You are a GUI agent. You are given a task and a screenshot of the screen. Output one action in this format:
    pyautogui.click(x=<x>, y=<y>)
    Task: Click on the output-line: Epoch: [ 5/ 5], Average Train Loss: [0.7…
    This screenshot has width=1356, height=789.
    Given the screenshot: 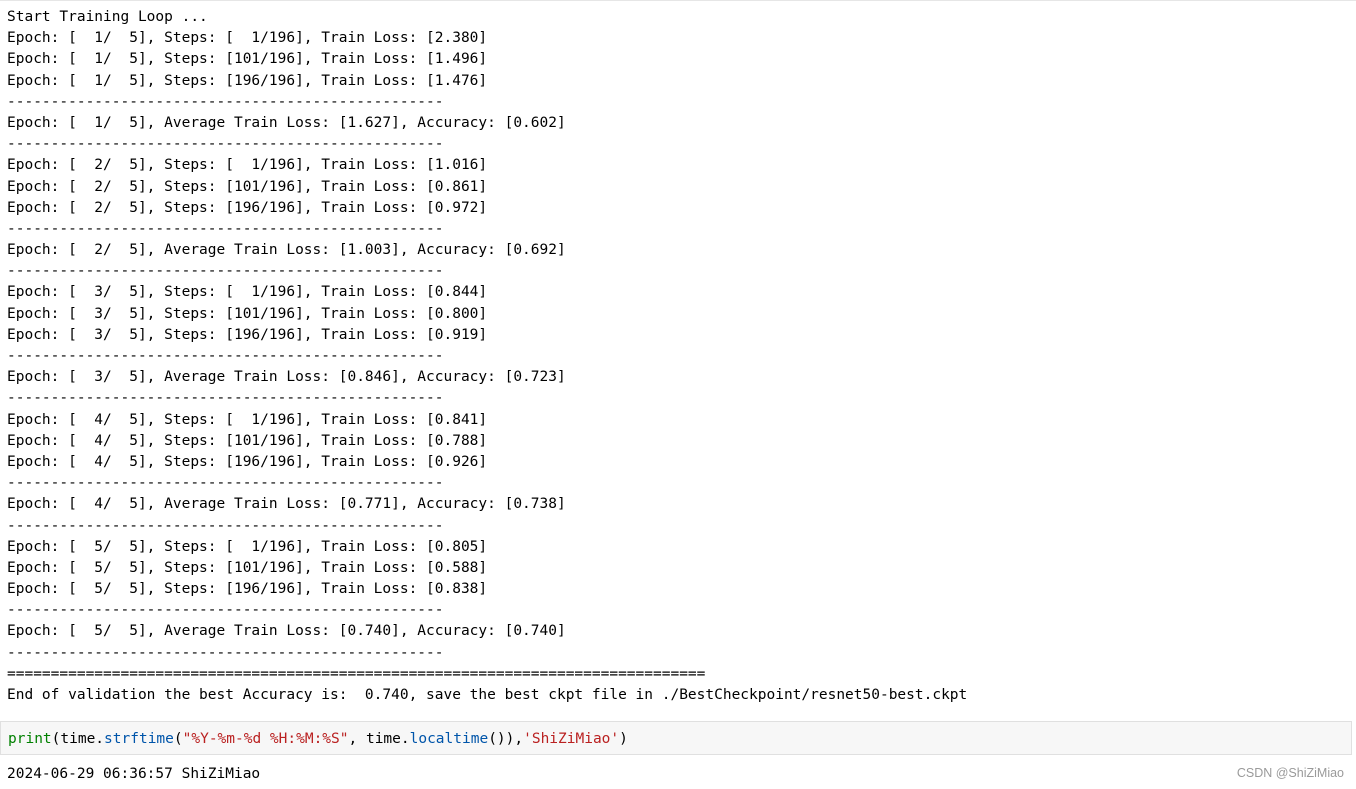 What is the action you would take?
    pyautogui.click(x=286, y=631)
    